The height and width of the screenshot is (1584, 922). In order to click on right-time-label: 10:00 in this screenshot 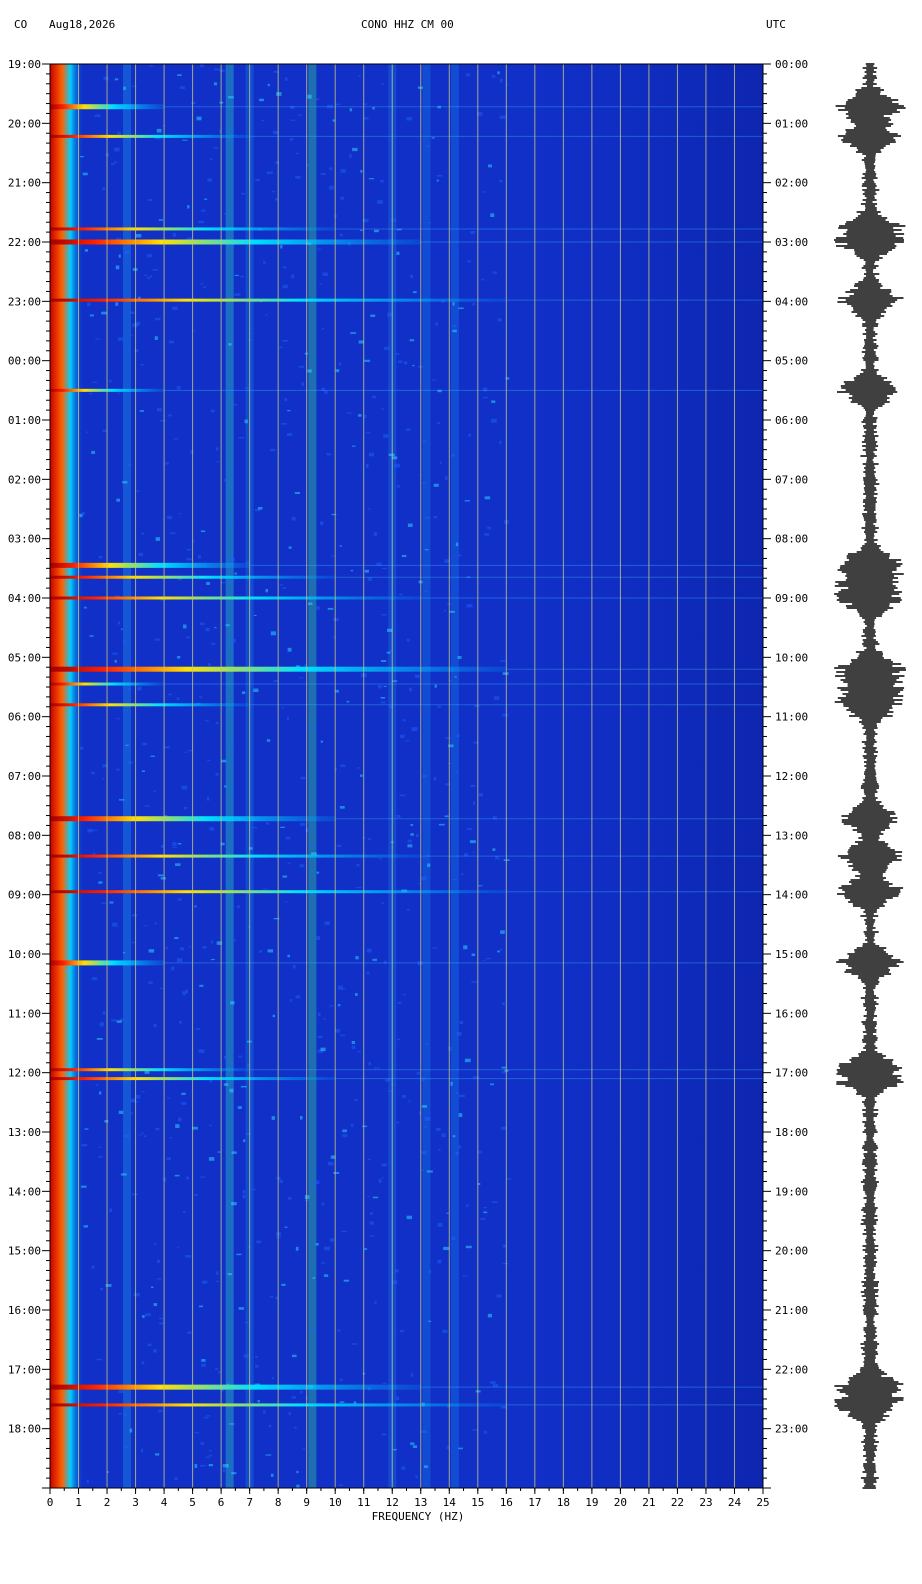, I will do `click(791, 657)`.